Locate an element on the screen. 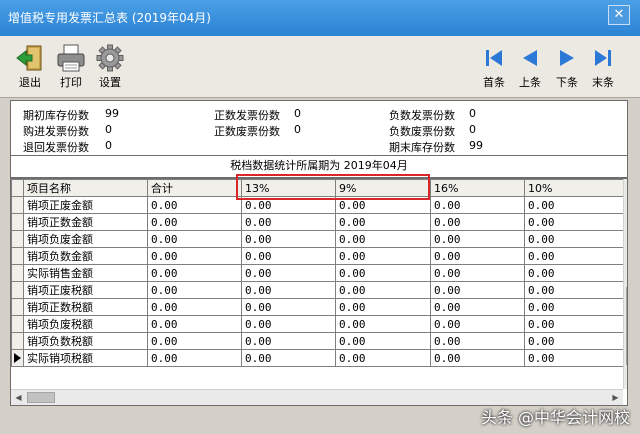 The image size is (640, 434). item-name-cell: 销项负废金额 is located at coordinates (85, 239).